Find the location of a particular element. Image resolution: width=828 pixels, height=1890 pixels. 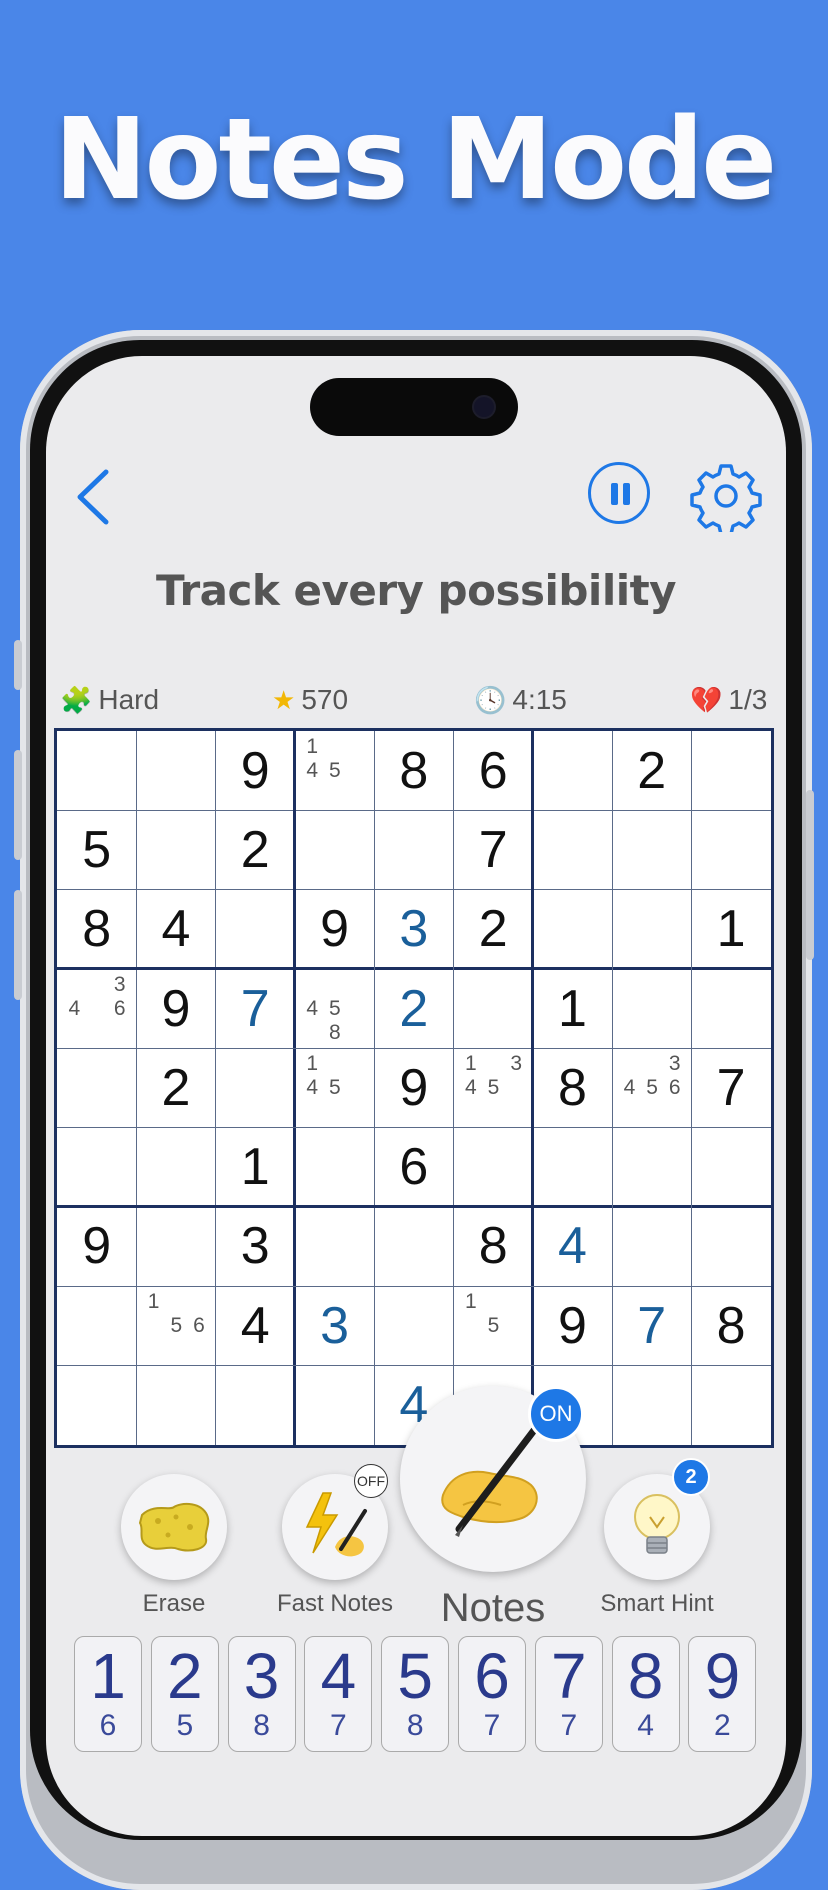

smart-hint-tool: 2 Smart Hint is located at coordinates (657, 1538).